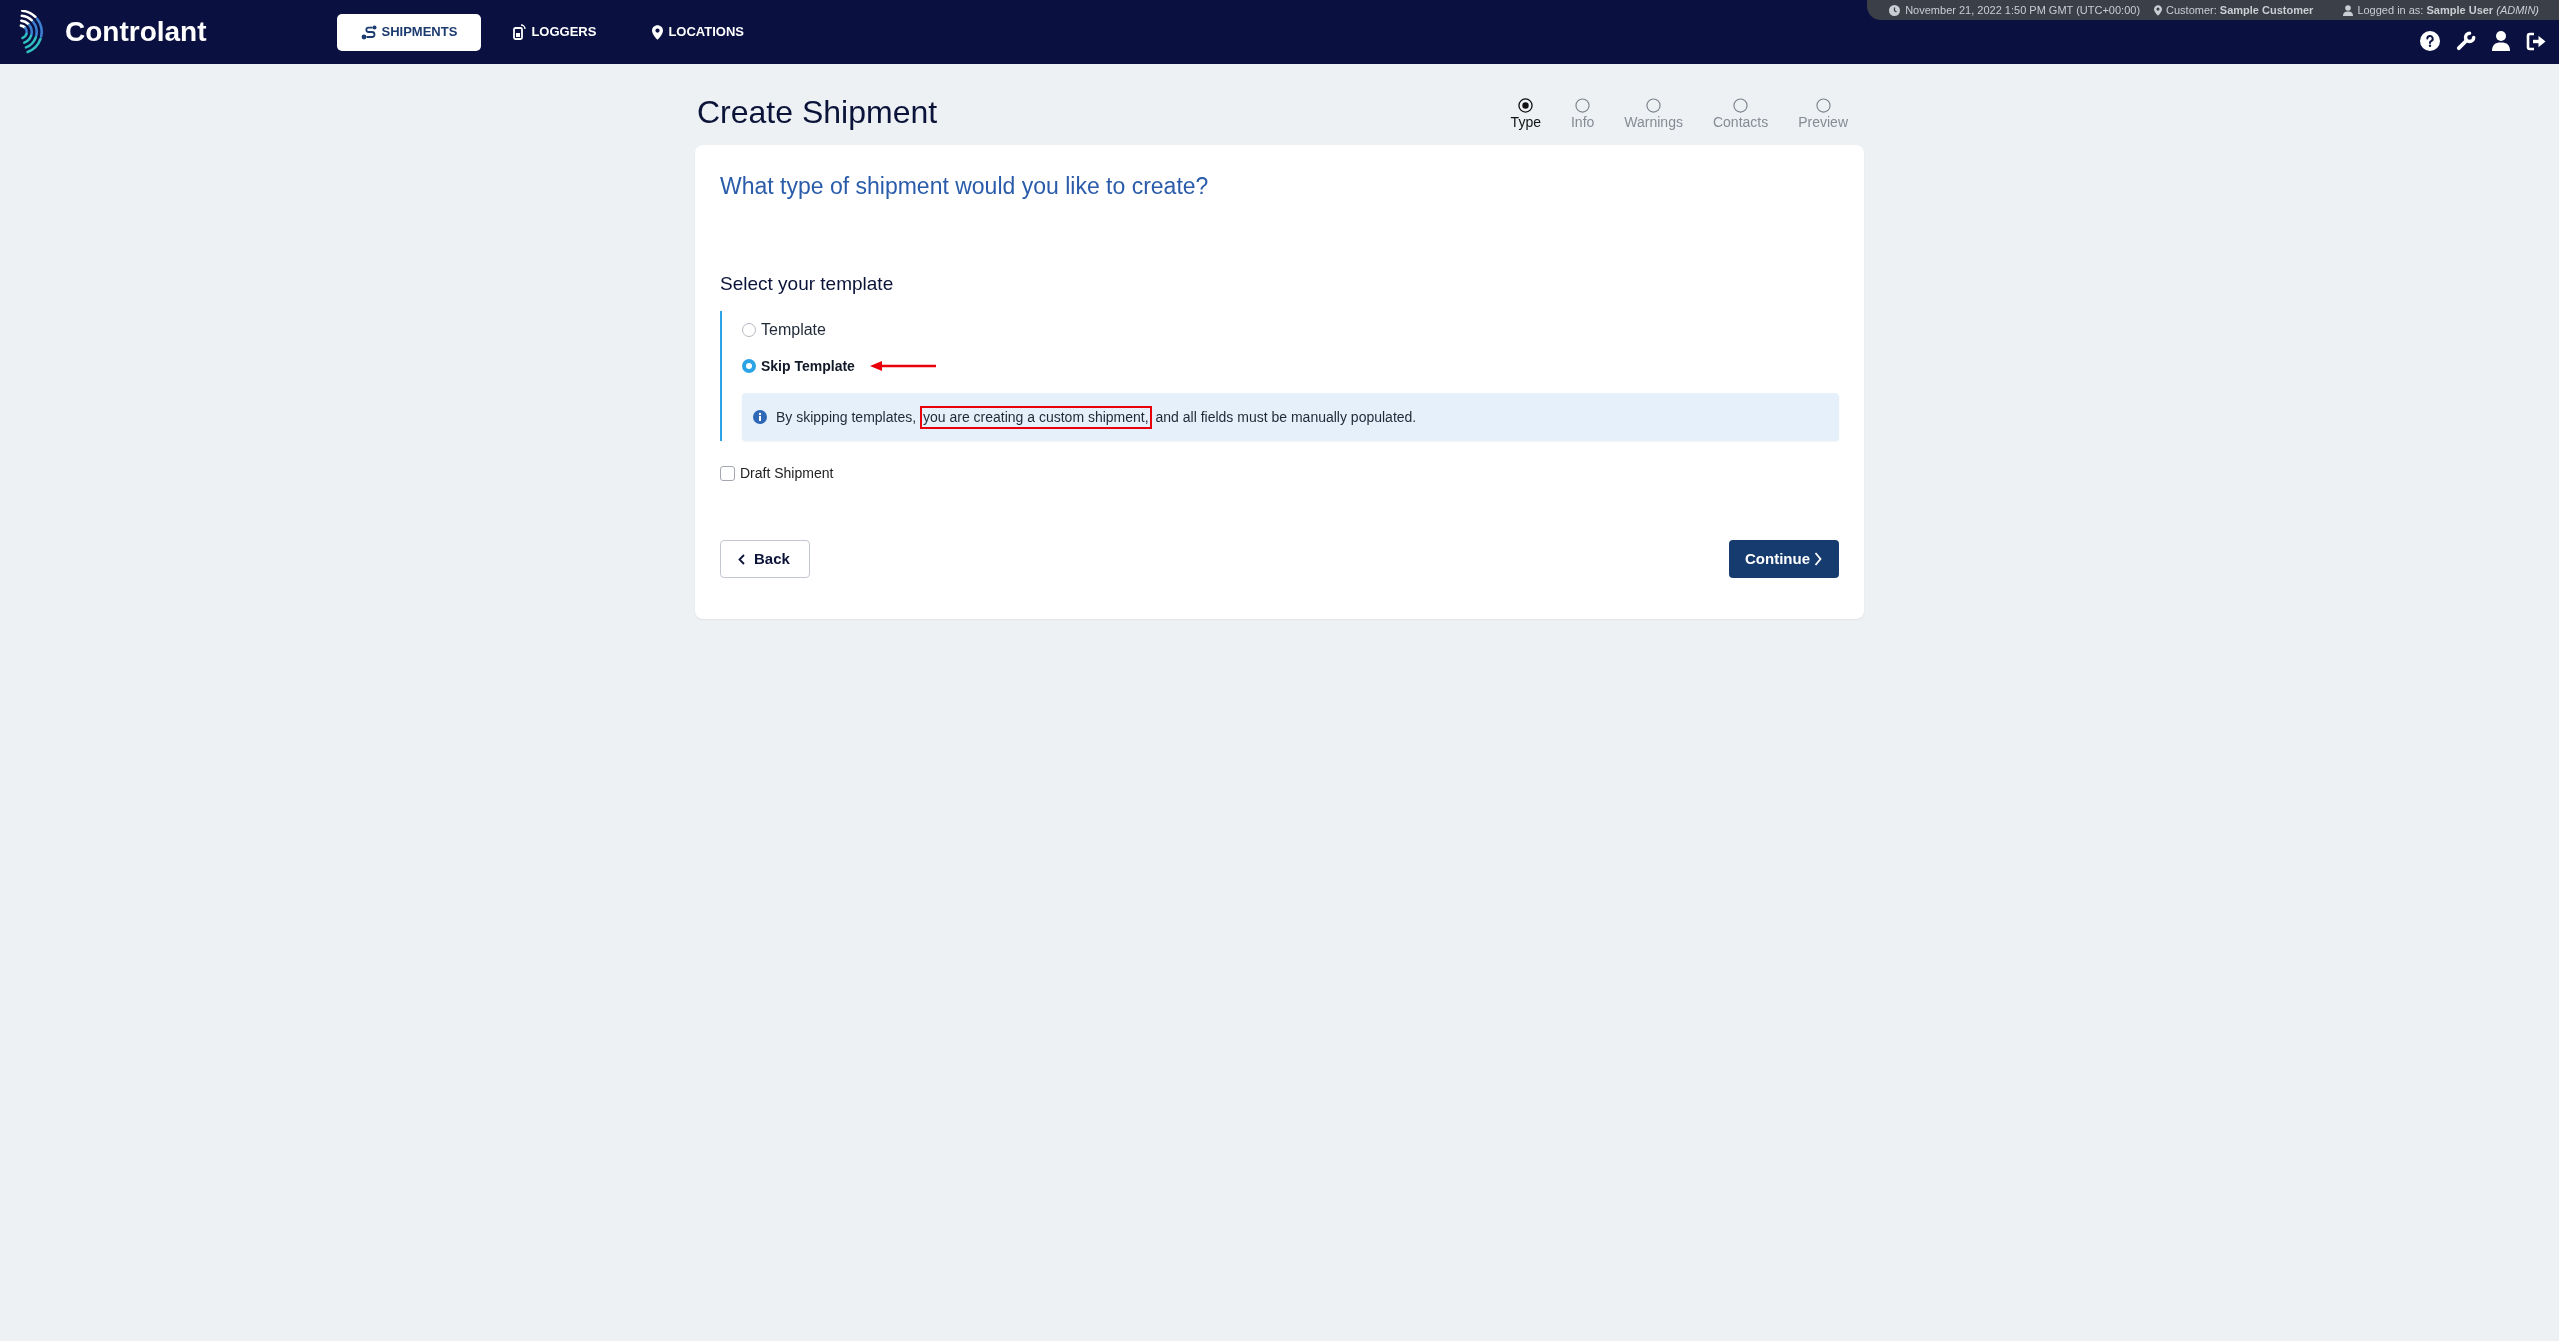  I want to click on back-button: Back, so click(765, 559).